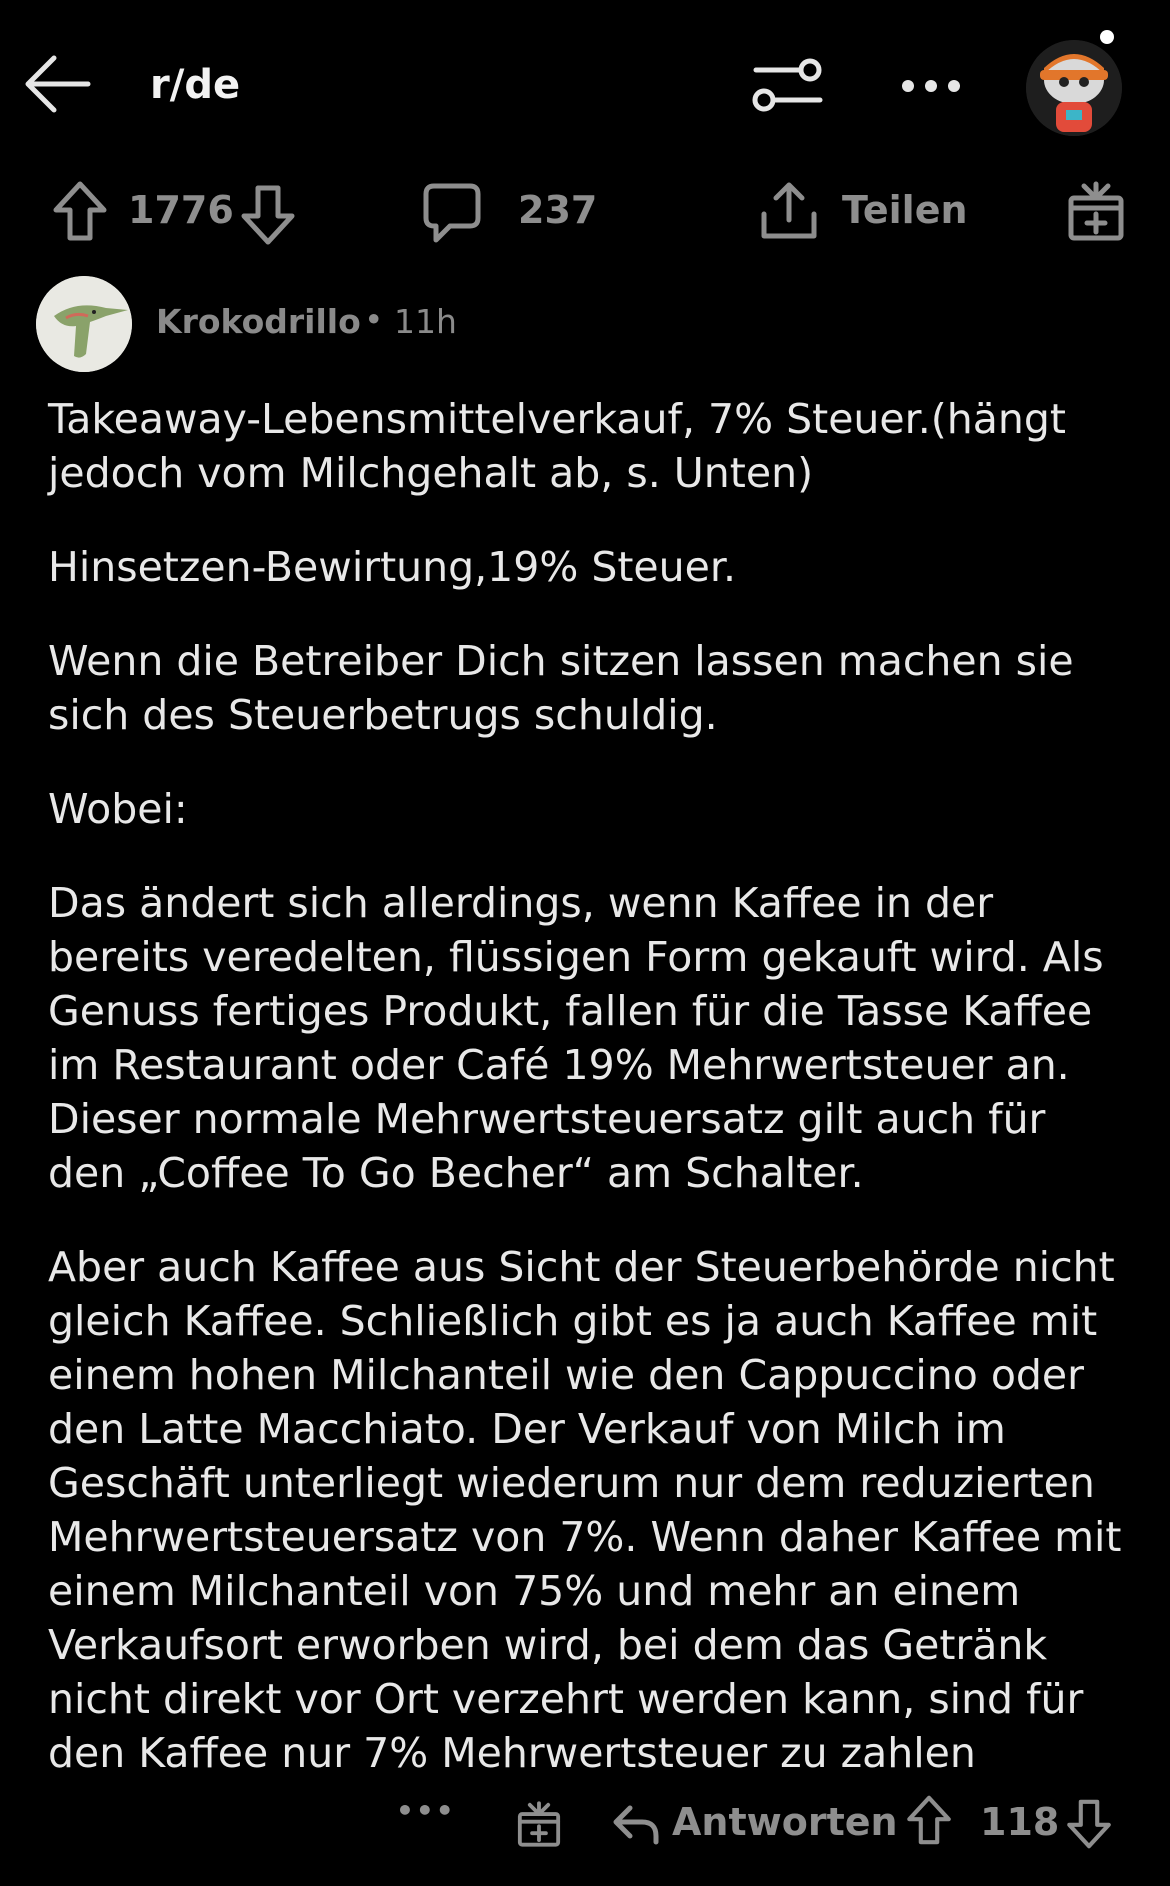  I want to click on comment-count: 237, so click(557, 210).